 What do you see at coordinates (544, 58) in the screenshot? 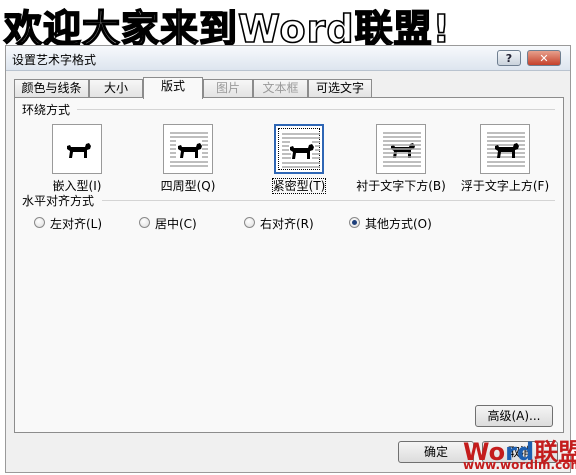
I see `close-button: ✕` at bounding box center [544, 58].